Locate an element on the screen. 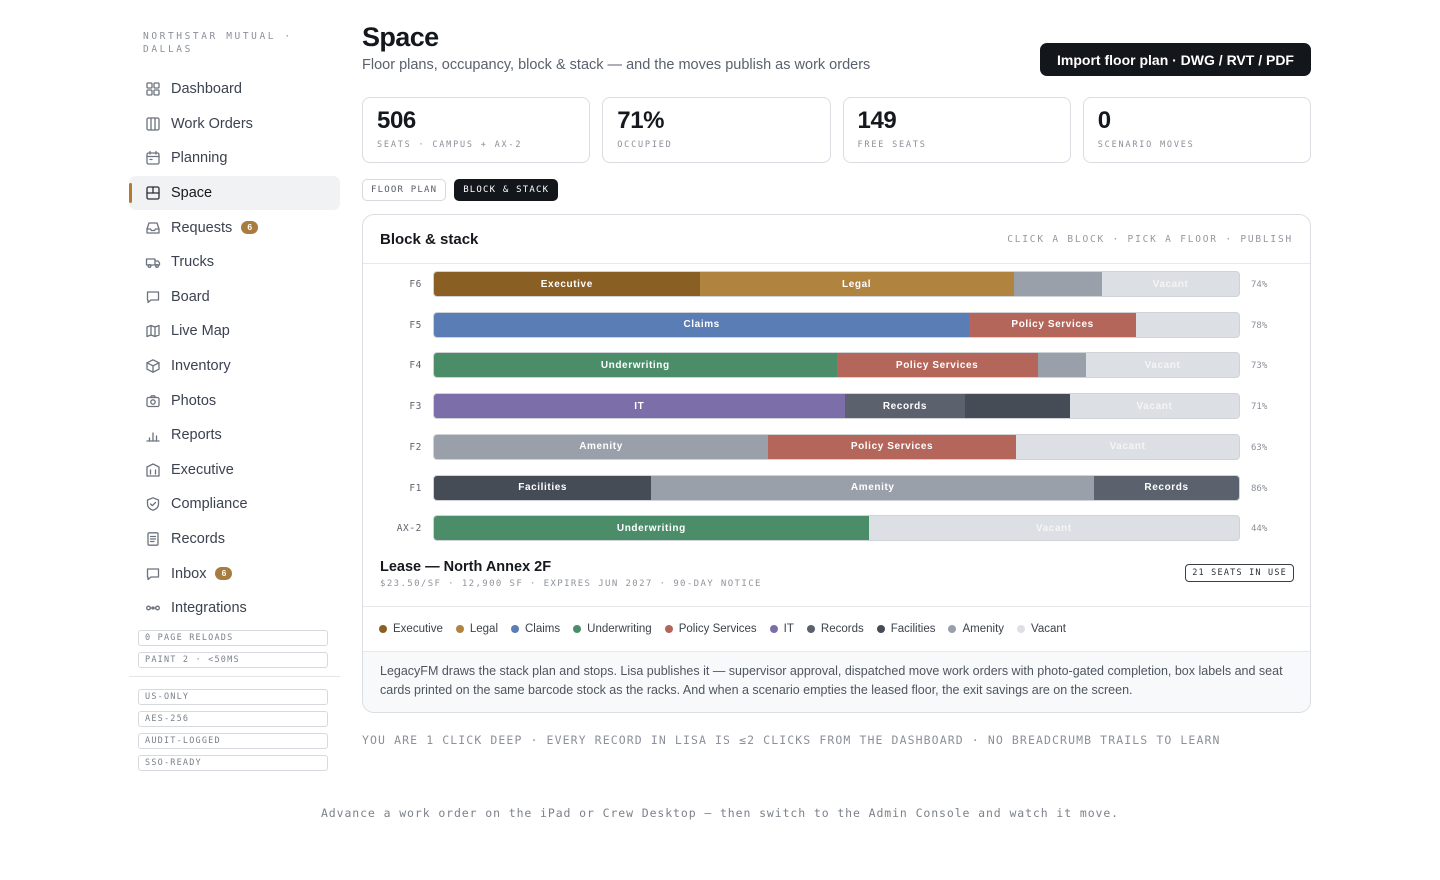 Image resolution: width=1440 pixels, height=880 pixels. occupancy-percent: 71% is located at coordinates (1259, 407).